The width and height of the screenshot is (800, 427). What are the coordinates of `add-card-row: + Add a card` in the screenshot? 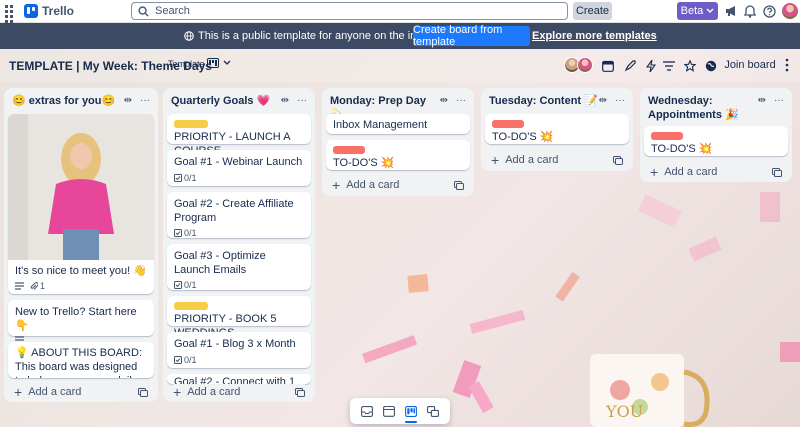 It's located at (716, 172).